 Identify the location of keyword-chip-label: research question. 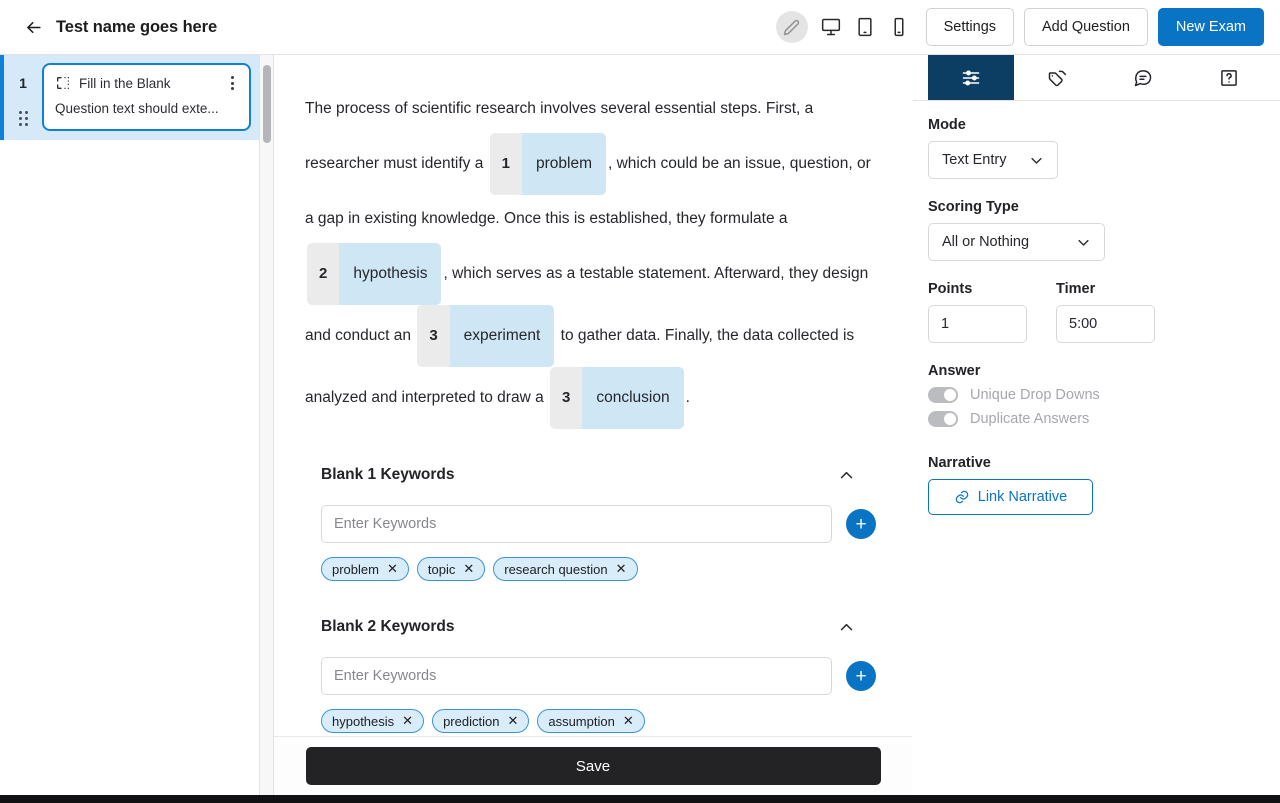
(556, 569).